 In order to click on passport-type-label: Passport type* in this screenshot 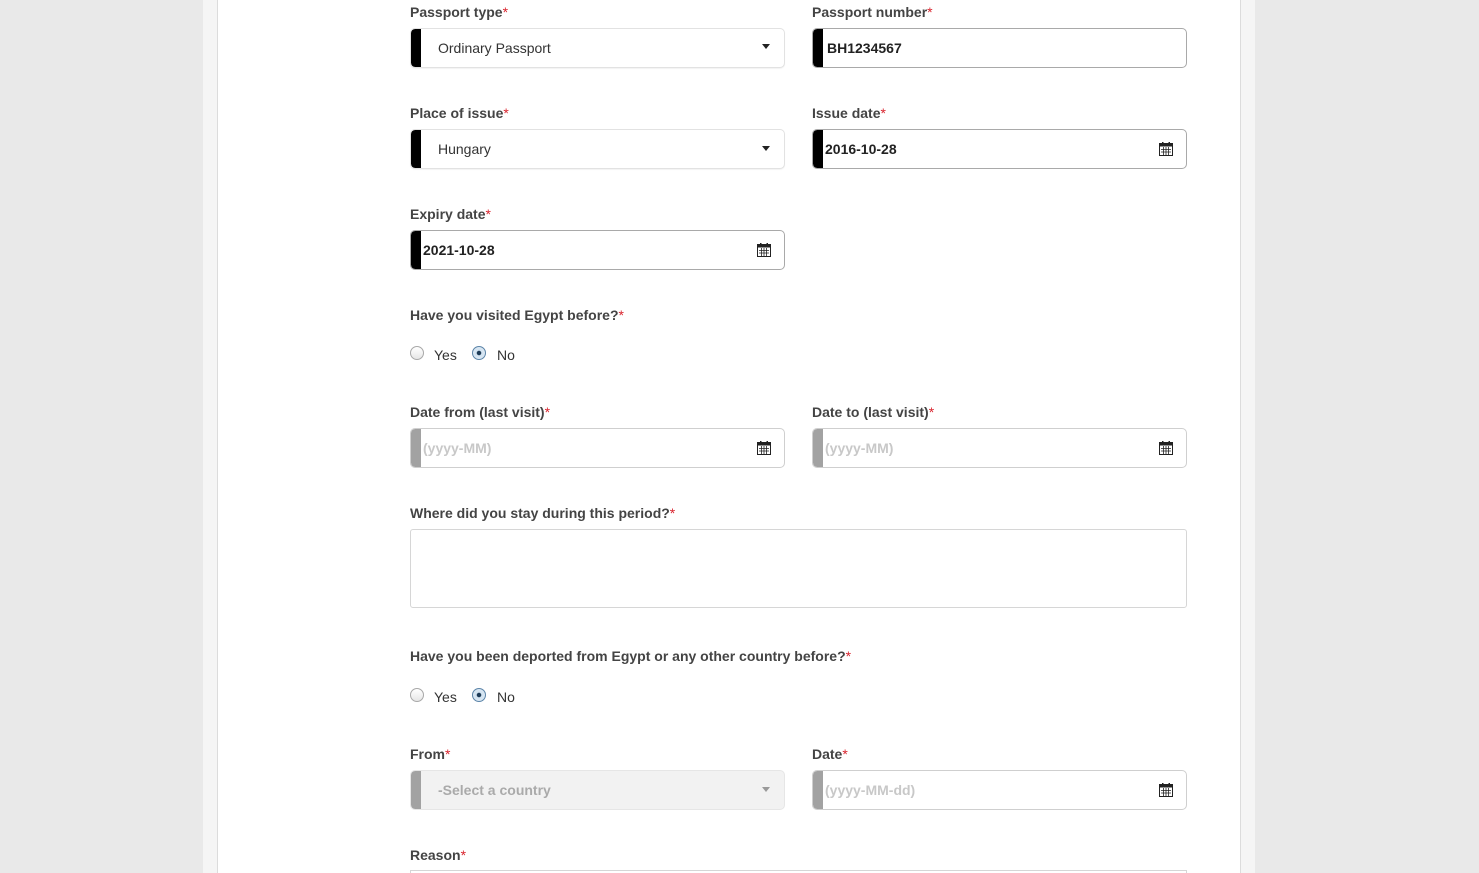, I will do `click(459, 12)`.